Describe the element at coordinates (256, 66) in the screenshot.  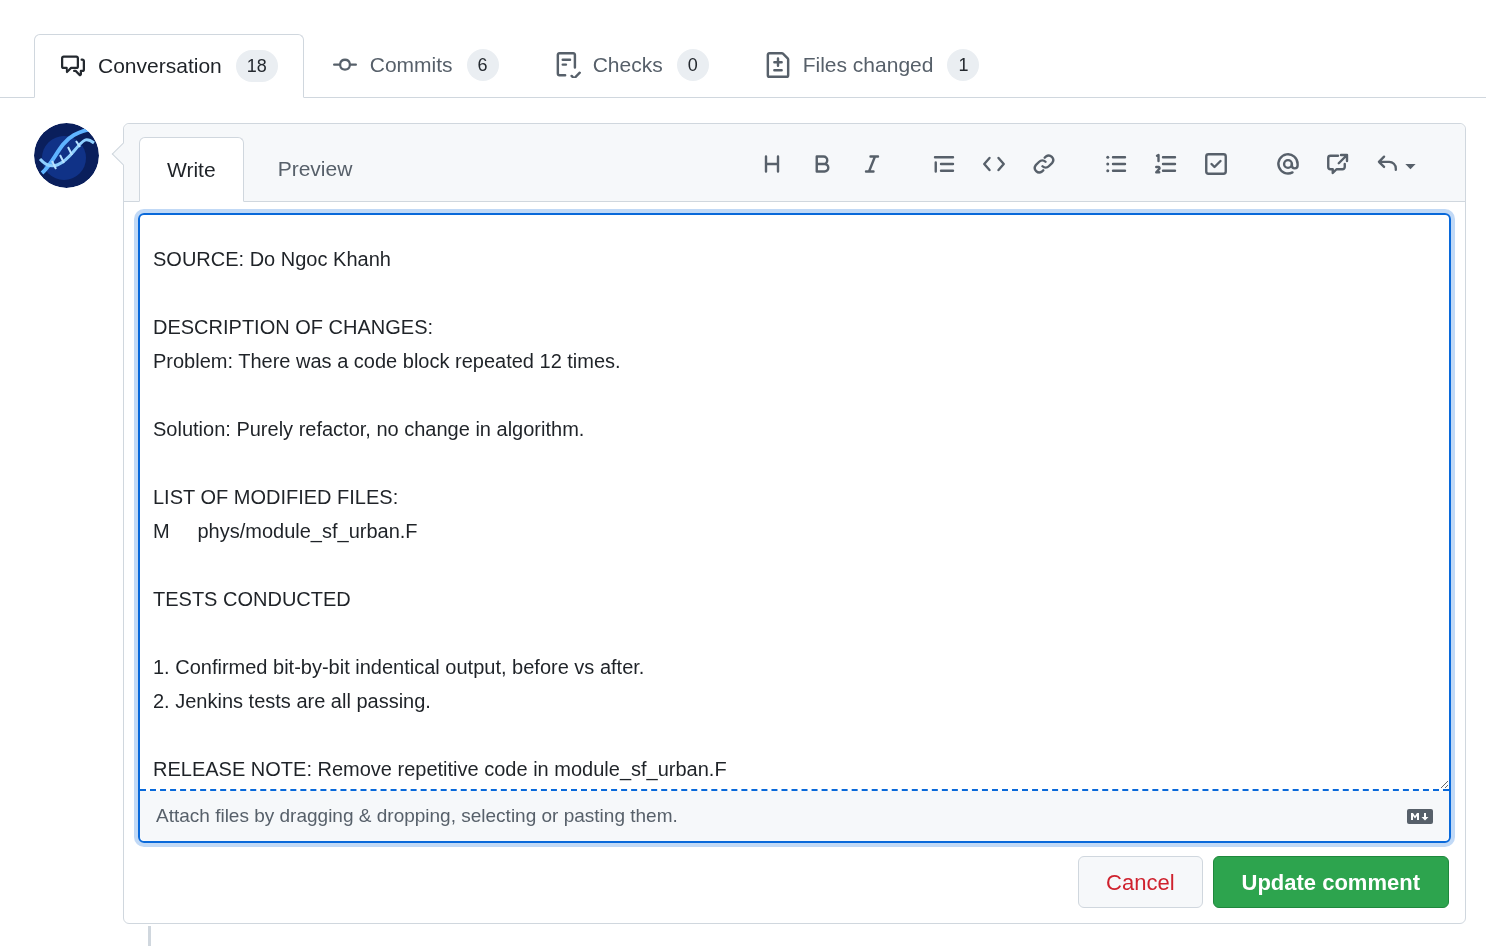
I see `count-badge: 18` at that location.